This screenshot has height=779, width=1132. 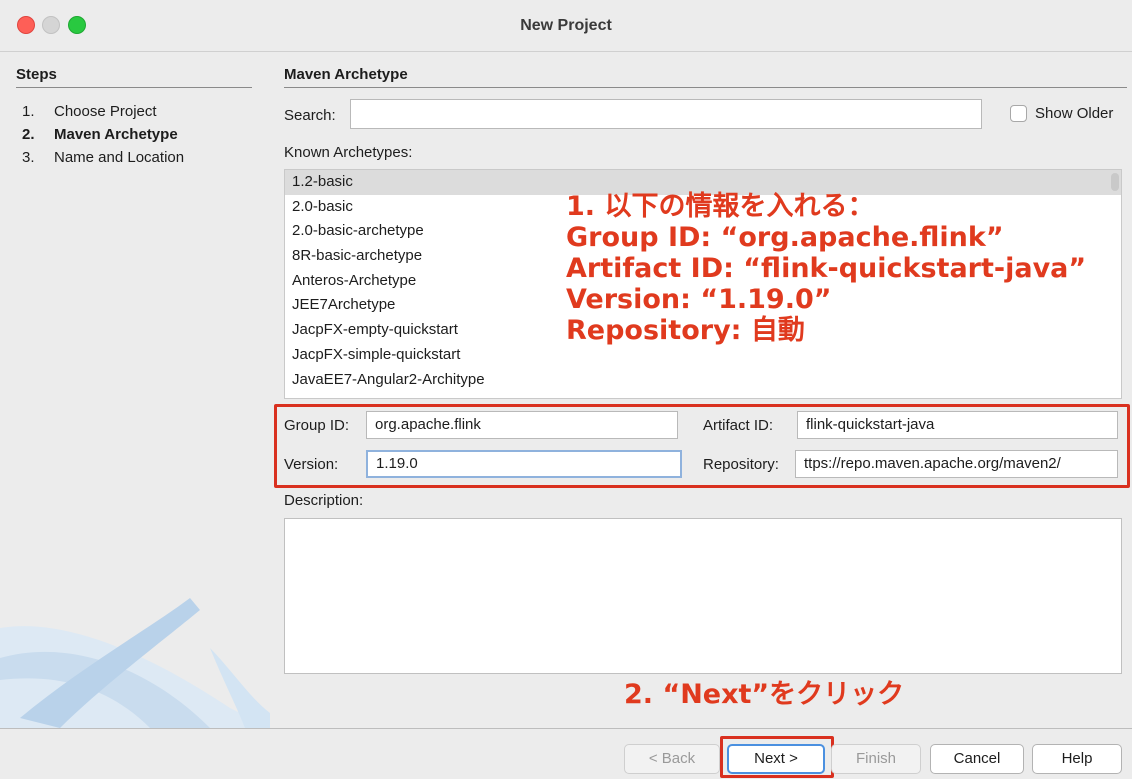 I want to click on button-bar: < Back Next > Finish Cancel Help, so click(x=566, y=753).